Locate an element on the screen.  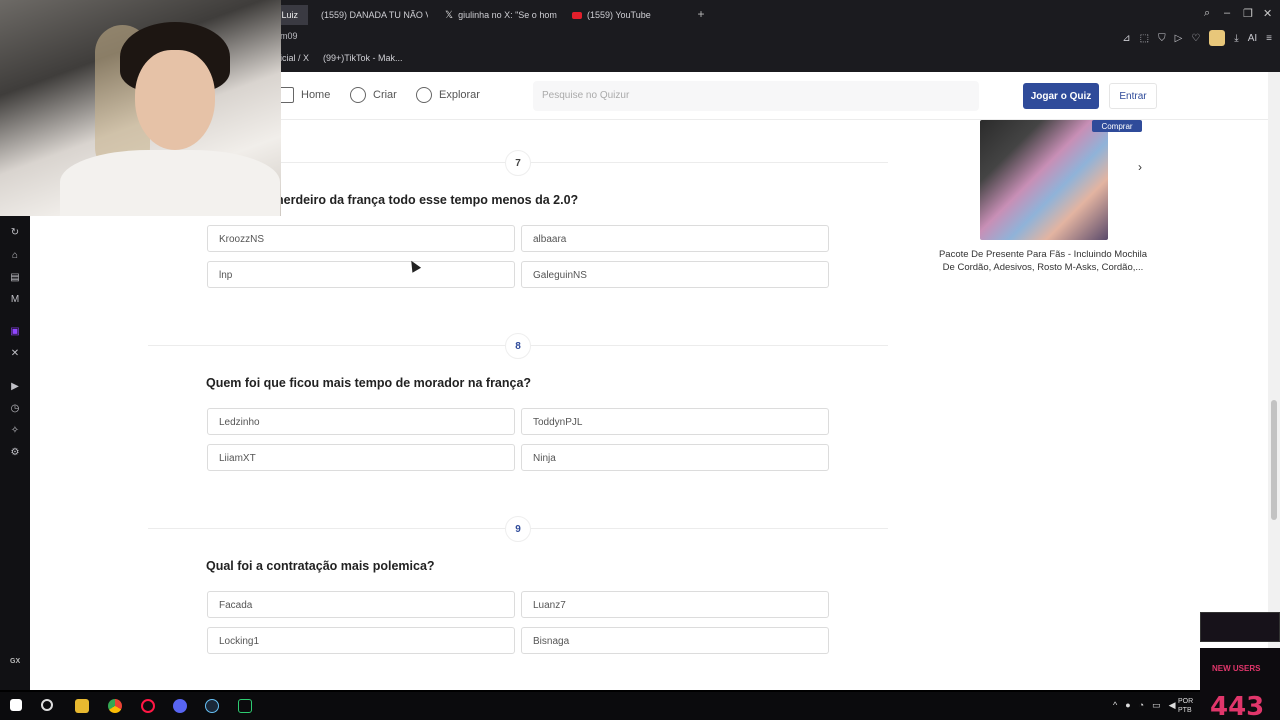
bag-icon: ⌂ is located at coordinates (15, 256).